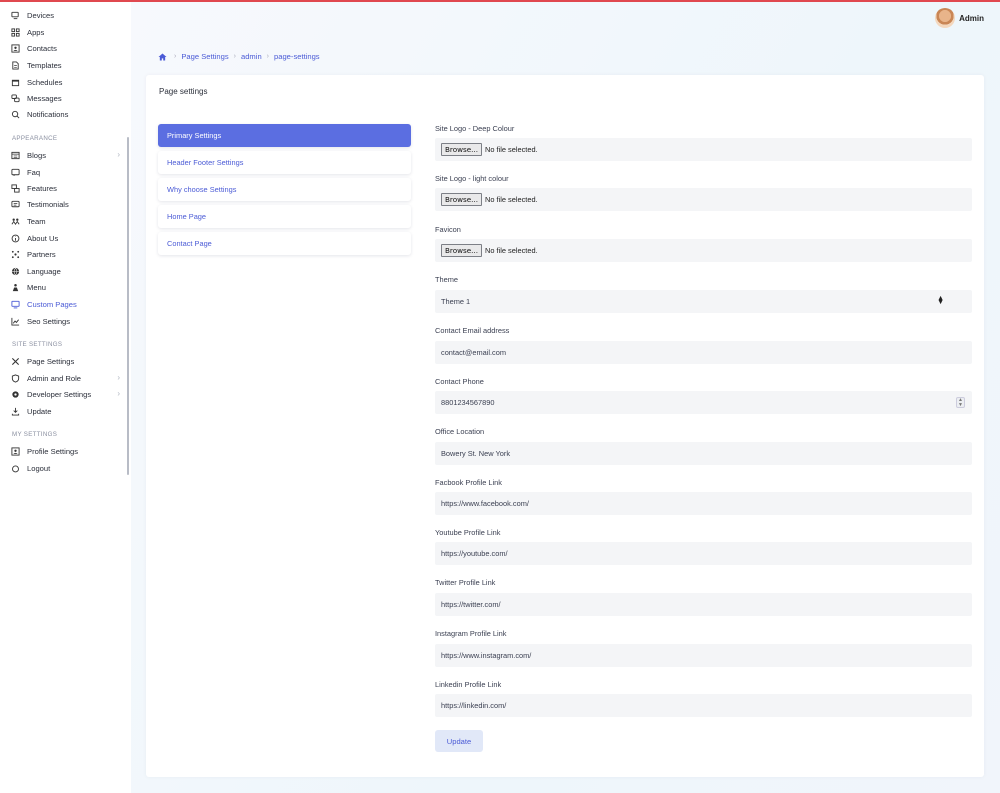  I want to click on sidebar-item-features: Features, so click(66, 188).